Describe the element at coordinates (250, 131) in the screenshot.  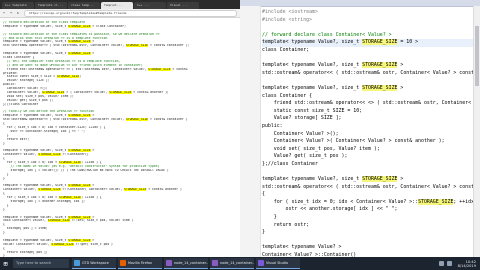
I see `editor-gutter` at that location.